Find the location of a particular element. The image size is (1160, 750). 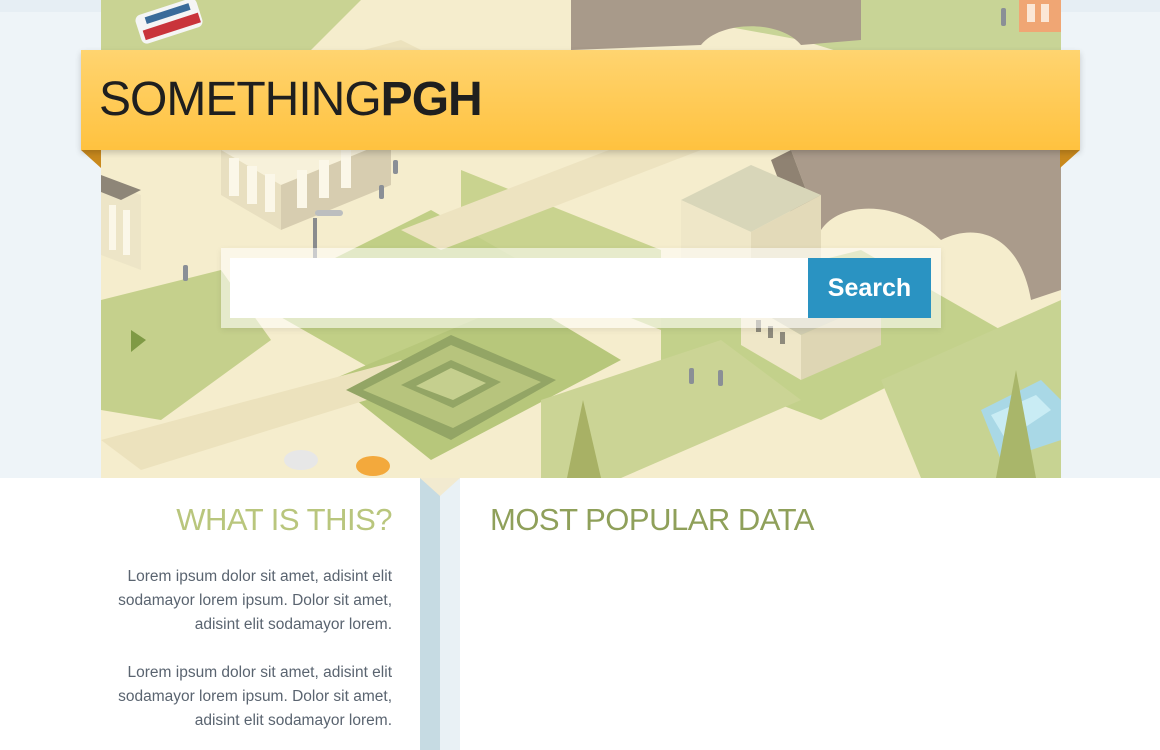

search-bar: Search is located at coordinates (581, 288).